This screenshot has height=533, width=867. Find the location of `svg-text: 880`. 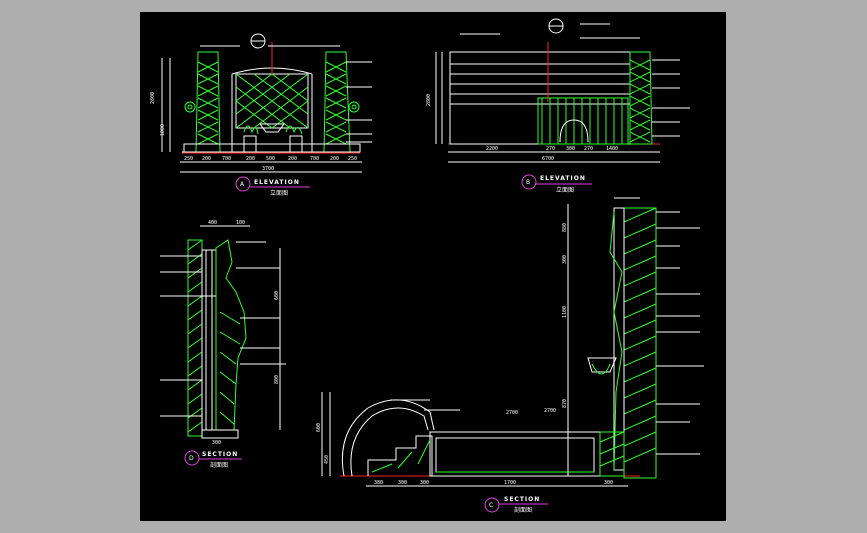

svg-text: 880 is located at coordinates (565, 227).